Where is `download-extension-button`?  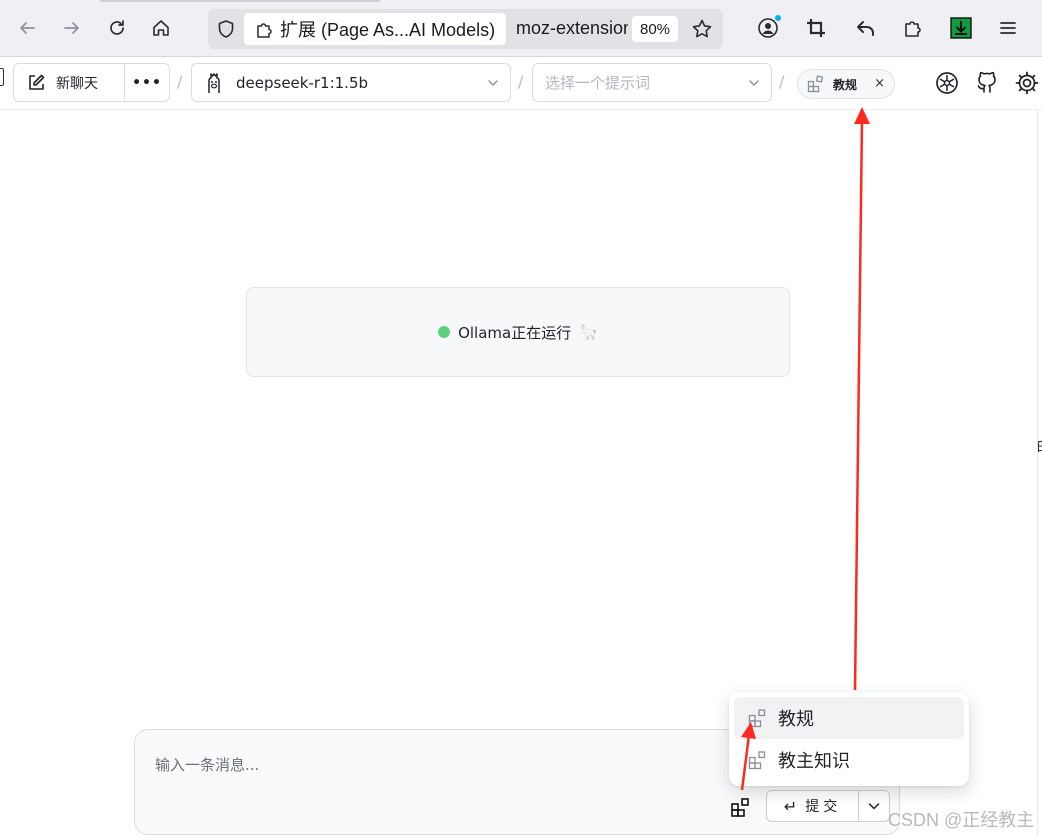 download-extension-button is located at coordinates (961, 28).